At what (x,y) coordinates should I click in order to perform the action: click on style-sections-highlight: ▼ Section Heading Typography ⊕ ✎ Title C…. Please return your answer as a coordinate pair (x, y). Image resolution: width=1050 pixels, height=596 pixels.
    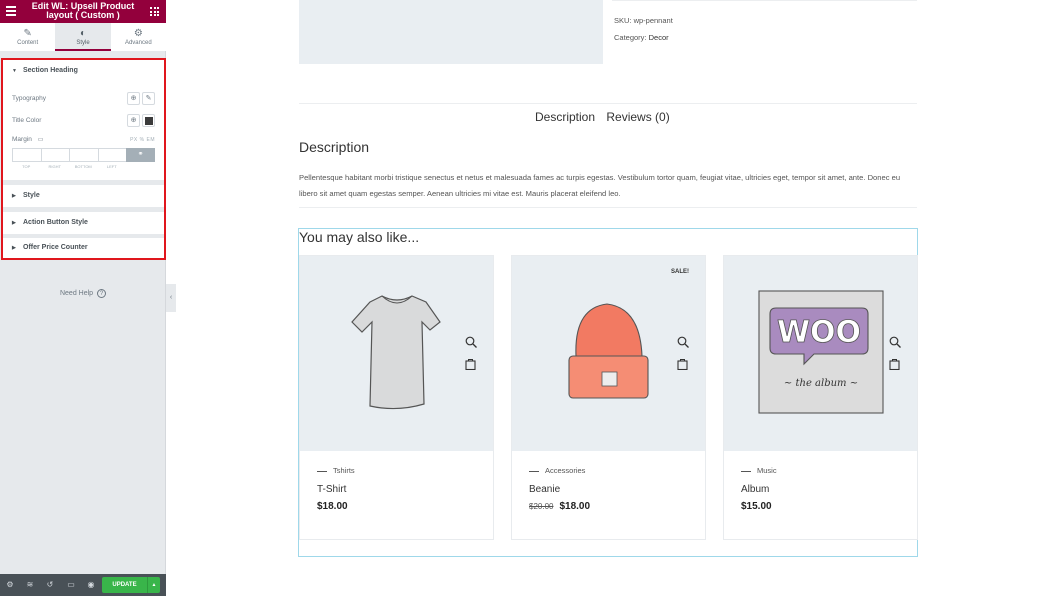
    Looking at the image, I should click on (83, 159).